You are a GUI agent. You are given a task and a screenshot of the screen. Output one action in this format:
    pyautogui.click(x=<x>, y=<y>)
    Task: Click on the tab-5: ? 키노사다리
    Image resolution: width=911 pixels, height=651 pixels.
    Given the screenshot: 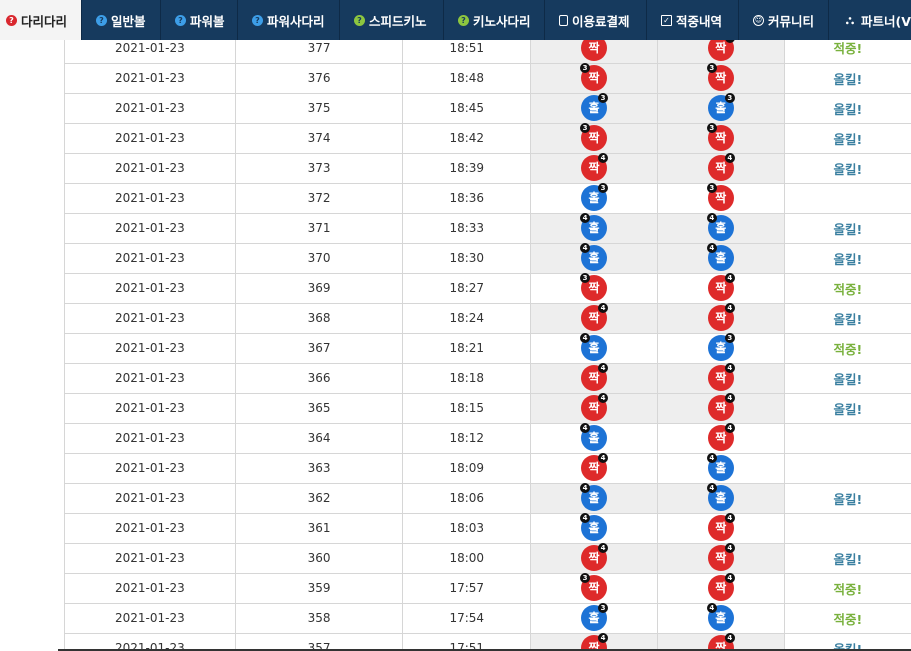 What is the action you would take?
    pyautogui.click(x=494, y=20)
    